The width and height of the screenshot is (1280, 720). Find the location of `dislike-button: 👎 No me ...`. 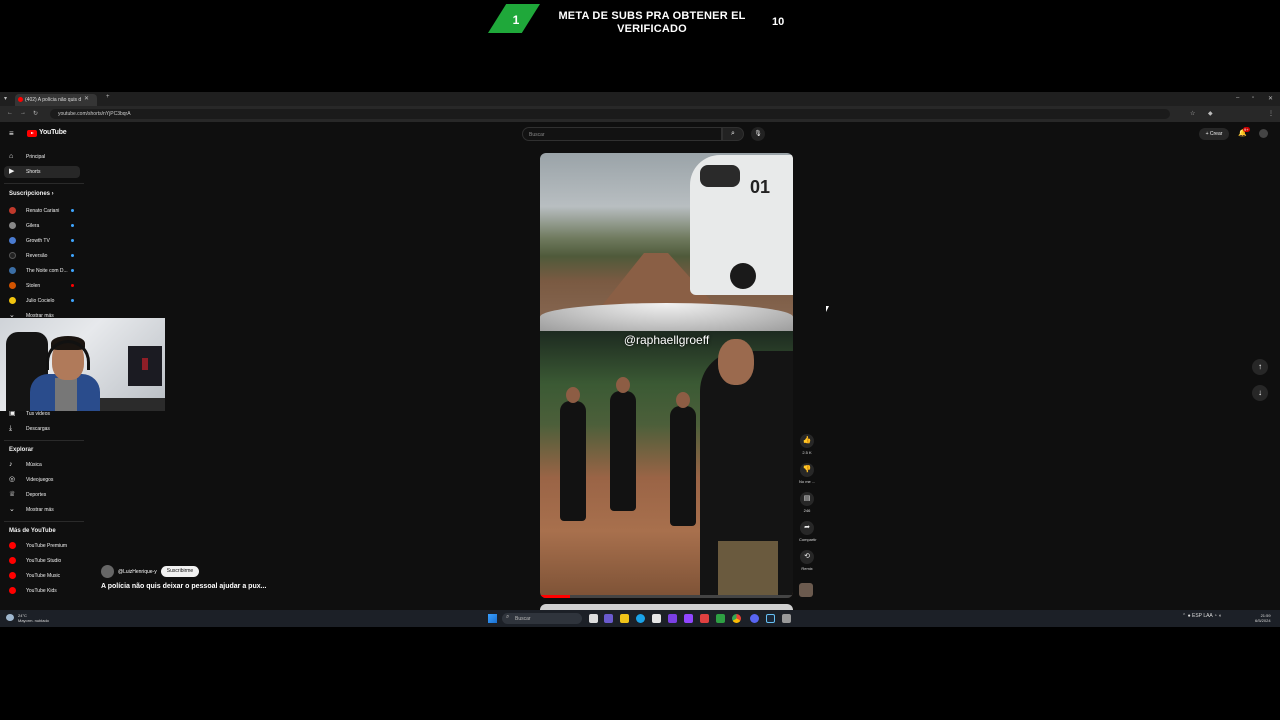

dislike-button: 👎 No me ... is located at coordinates (807, 473).